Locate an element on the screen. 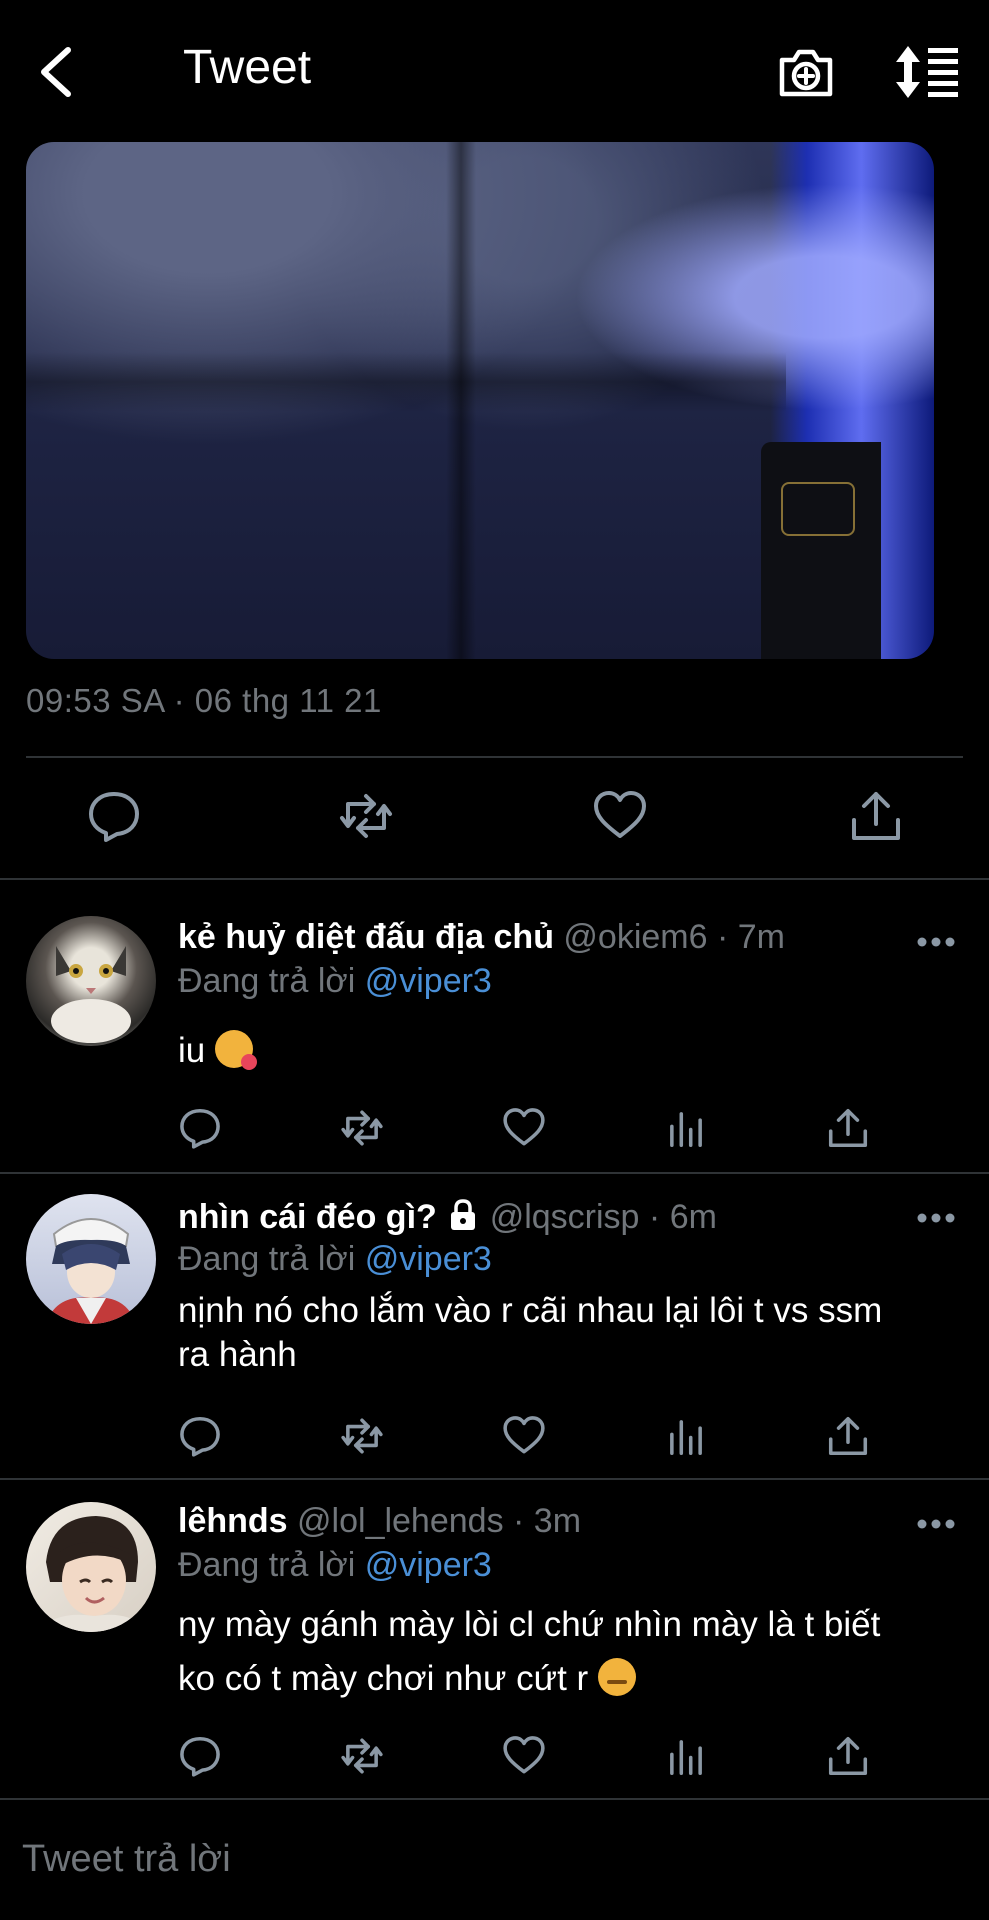  tweet-timestamp: 09:53 SA · 06 thg 11 21 is located at coordinates (204, 700).